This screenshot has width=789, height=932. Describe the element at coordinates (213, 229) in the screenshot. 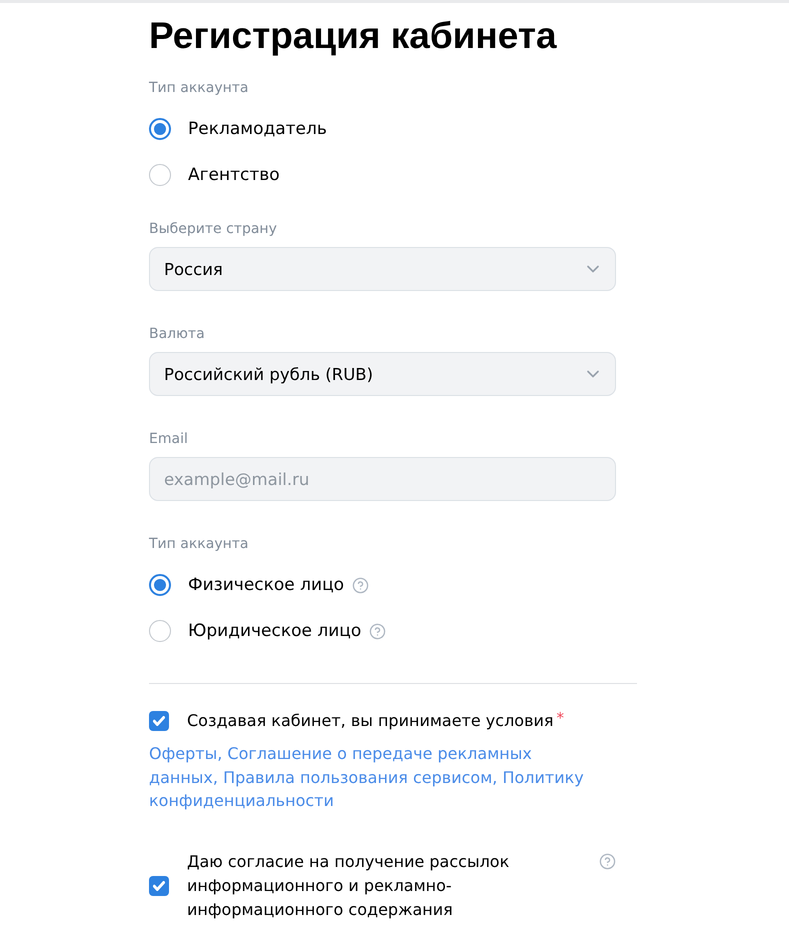

I see `field-label: Выберите страну` at that location.